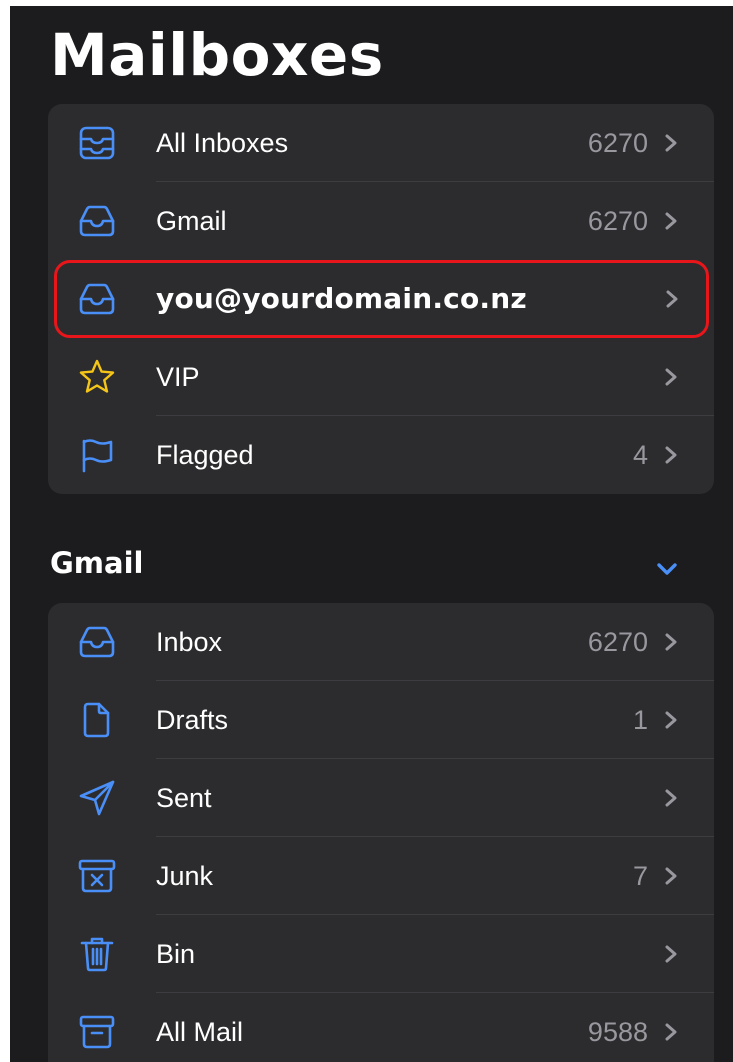 The image size is (733, 1062). Describe the element at coordinates (97, 455) in the screenshot. I see `flag-icon` at that location.